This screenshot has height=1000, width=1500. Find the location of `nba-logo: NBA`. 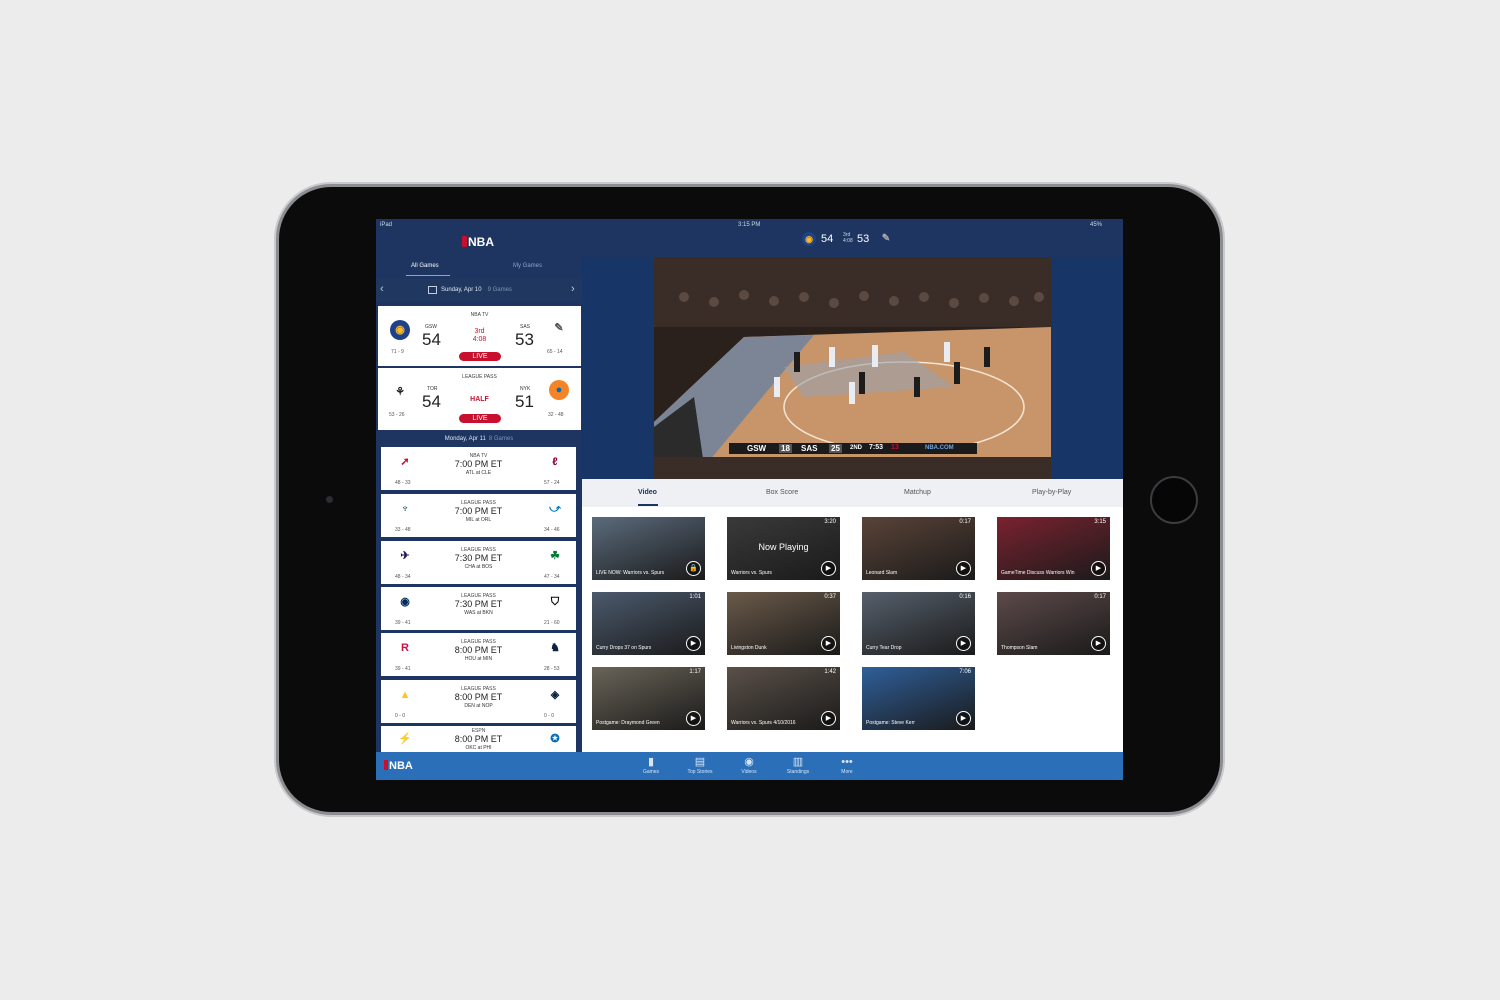

nba-logo: NBA is located at coordinates (478, 242).